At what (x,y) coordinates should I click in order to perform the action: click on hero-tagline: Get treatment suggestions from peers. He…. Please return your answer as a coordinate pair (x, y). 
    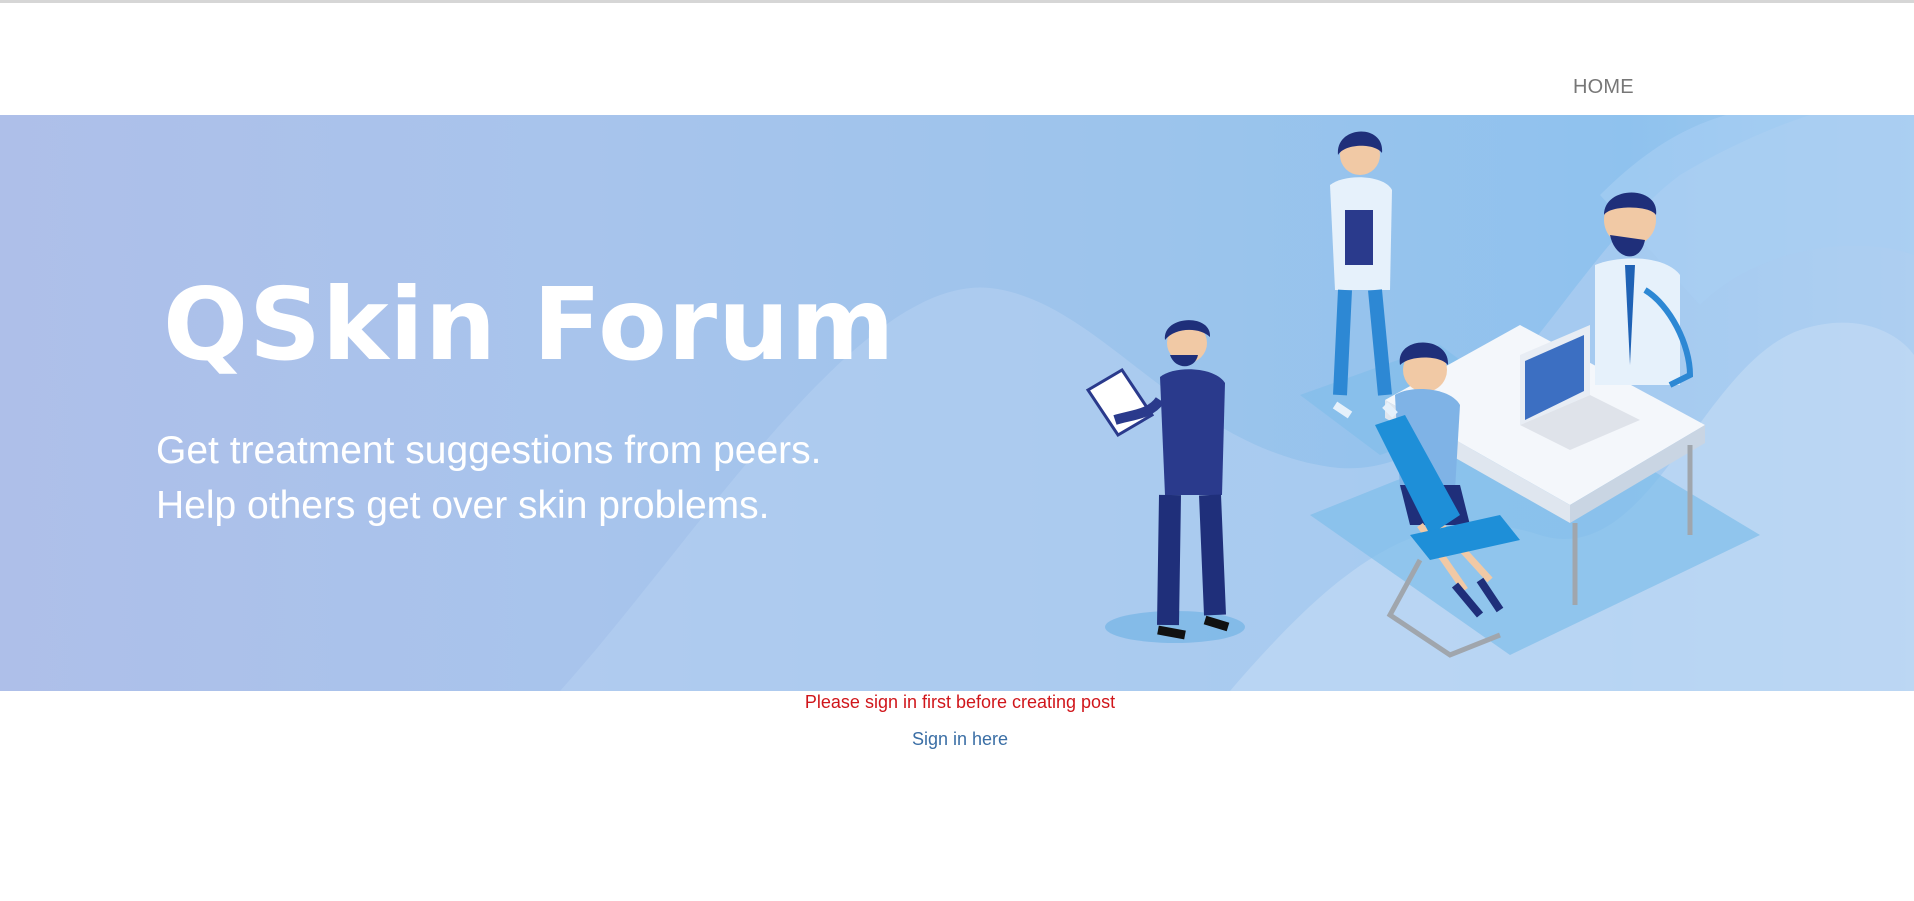
    Looking at the image, I should click on (488, 478).